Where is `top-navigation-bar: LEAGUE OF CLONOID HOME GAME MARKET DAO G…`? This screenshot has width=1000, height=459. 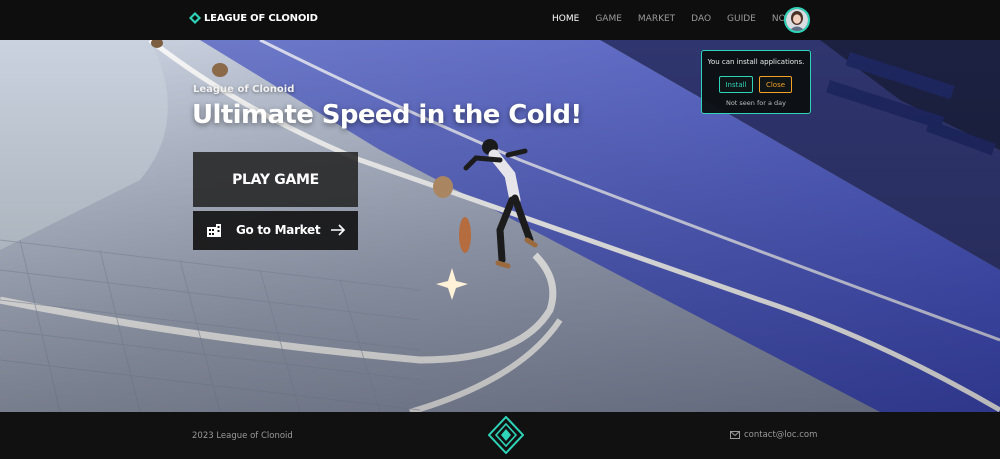
top-navigation-bar: LEAGUE OF CLONOID HOME GAME MARKET DAO G… is located at coordinates (500, 20).